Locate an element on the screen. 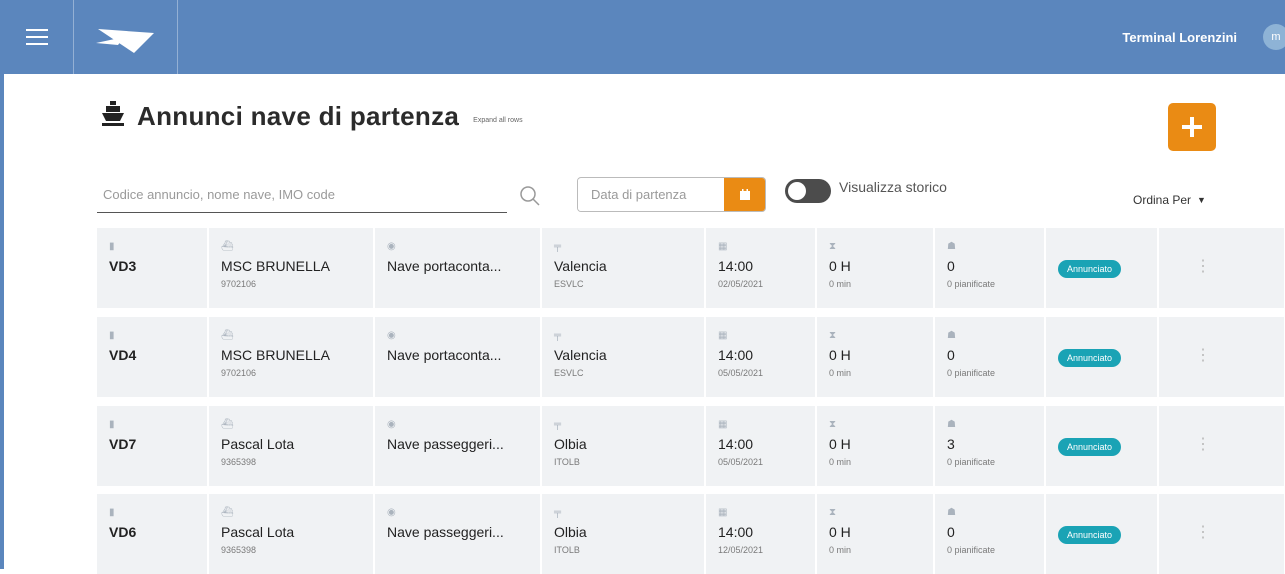 The image size is (1285, 574). cell-imo: 9365398 is located at coordinates (239, 550).